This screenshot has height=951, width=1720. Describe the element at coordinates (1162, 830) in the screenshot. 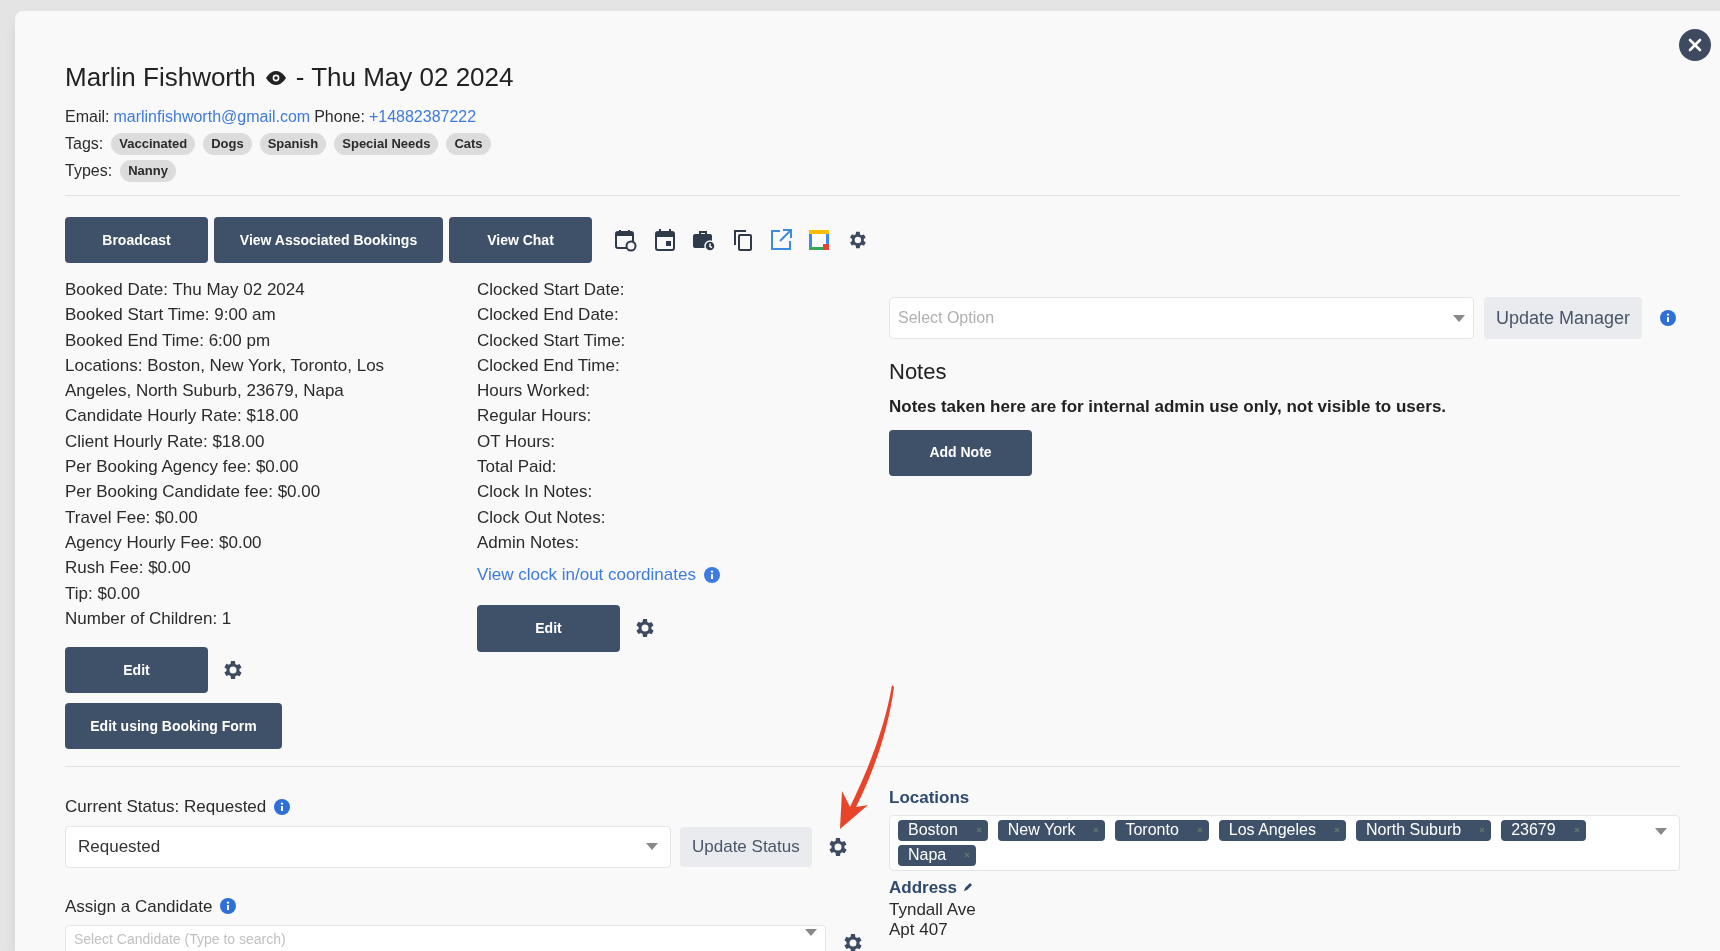

I see `location-tag: Toronto` at that location.